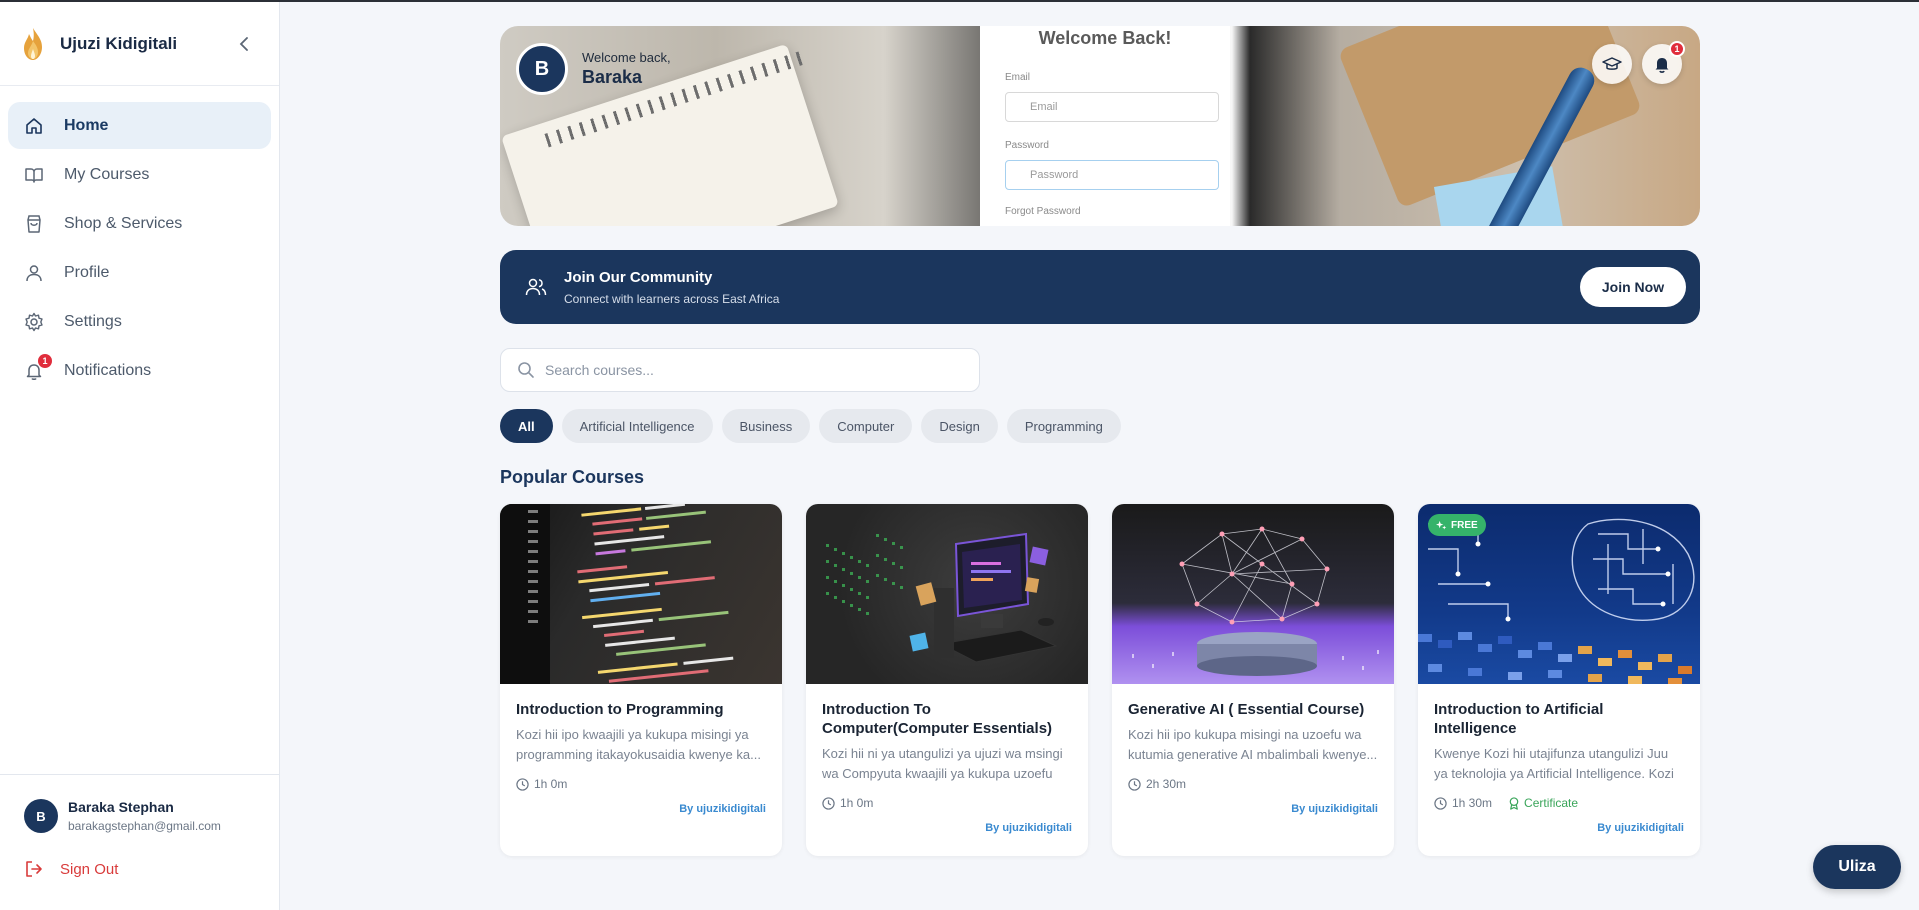 The image size is (1919, 910). I want to click on code-editor-illustration, so click(617, 594).